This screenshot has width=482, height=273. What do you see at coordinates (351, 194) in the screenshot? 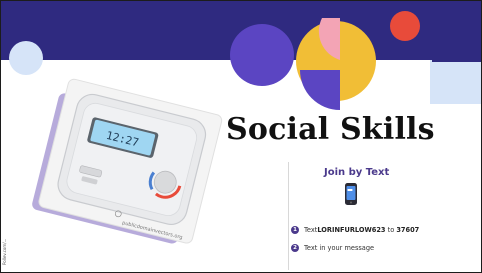
I see `phone-icon` at bounding box center [351, 194].